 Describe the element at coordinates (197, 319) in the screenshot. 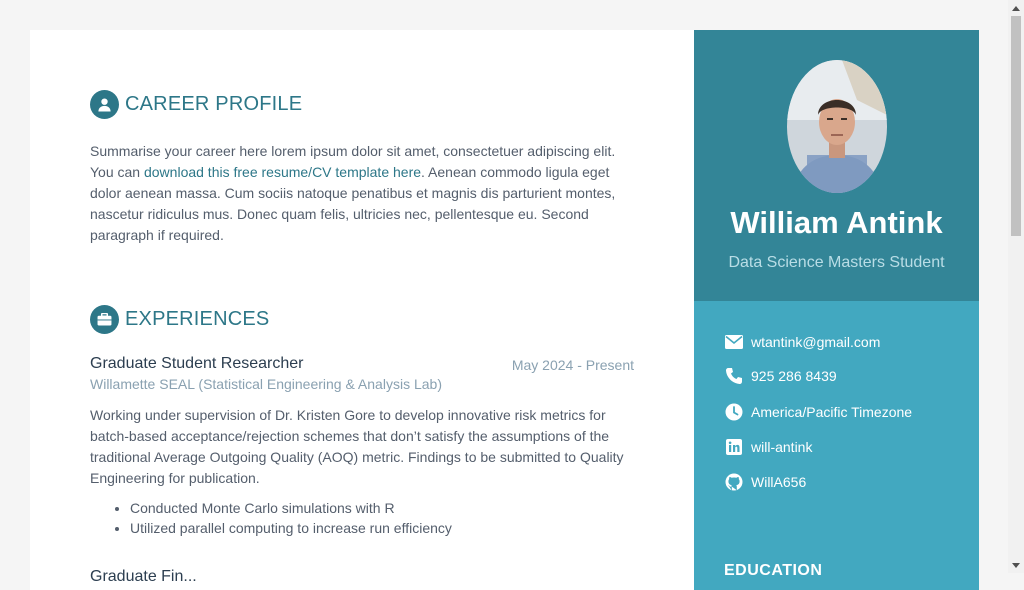

I see `experiences-title: EXPERIENCES` at that location.